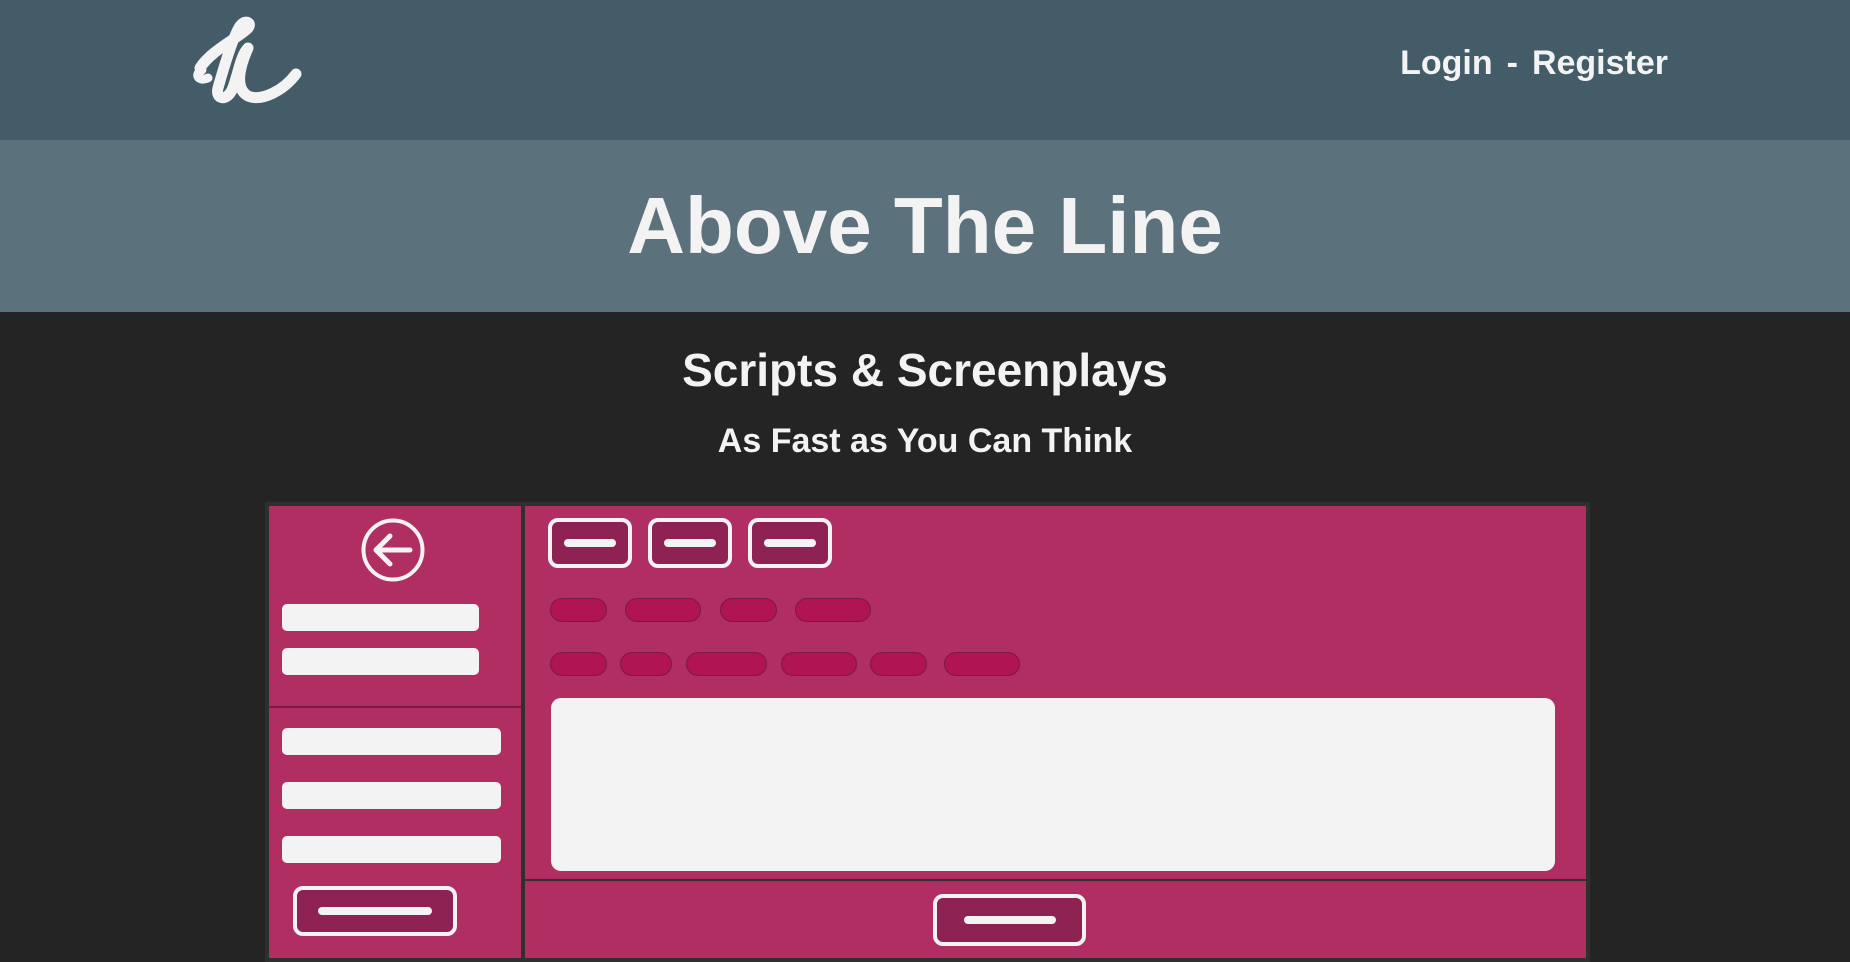 The width and height of the screenshot is (1850, 962). I want to click on signature-logo-icon, so click(248, 61).